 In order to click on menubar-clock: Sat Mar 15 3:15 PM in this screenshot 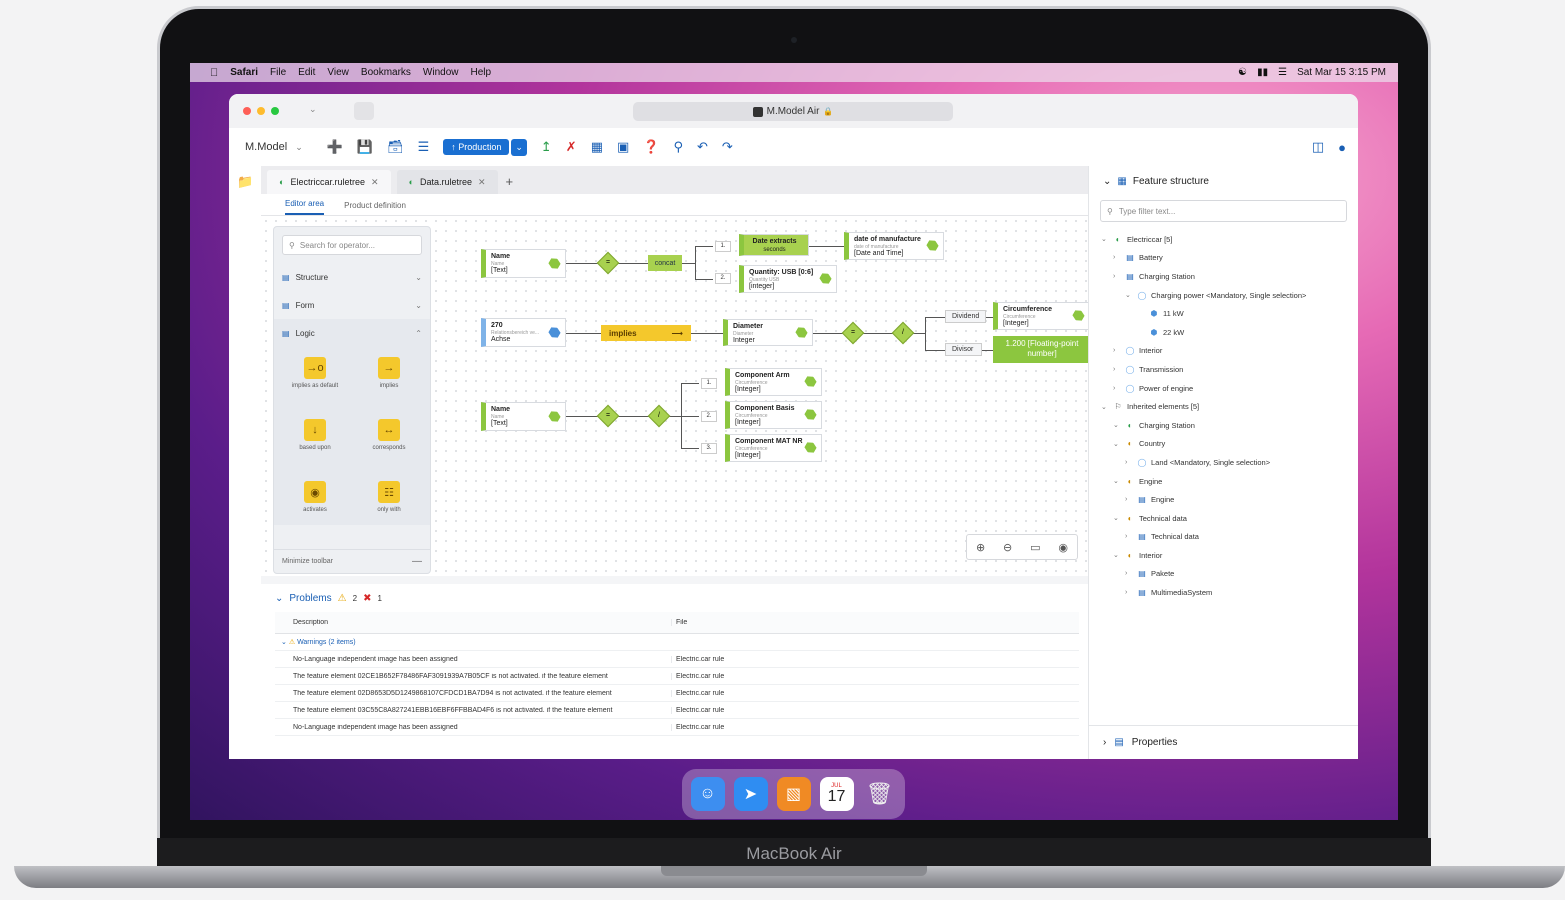, I will do `click(1341, 72)`.